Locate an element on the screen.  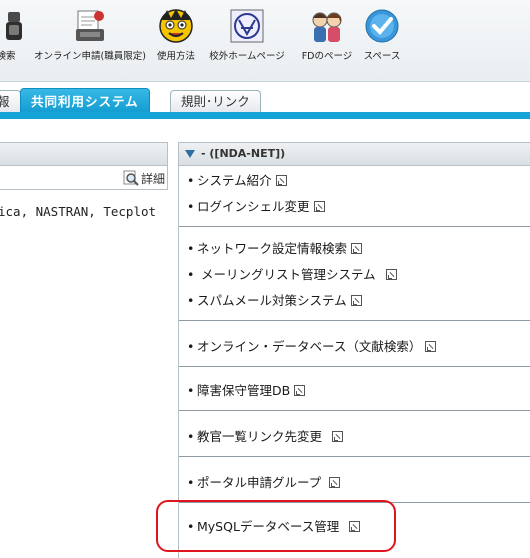
link-label: ログインシェル変更 is located at coordinates (253, 206).